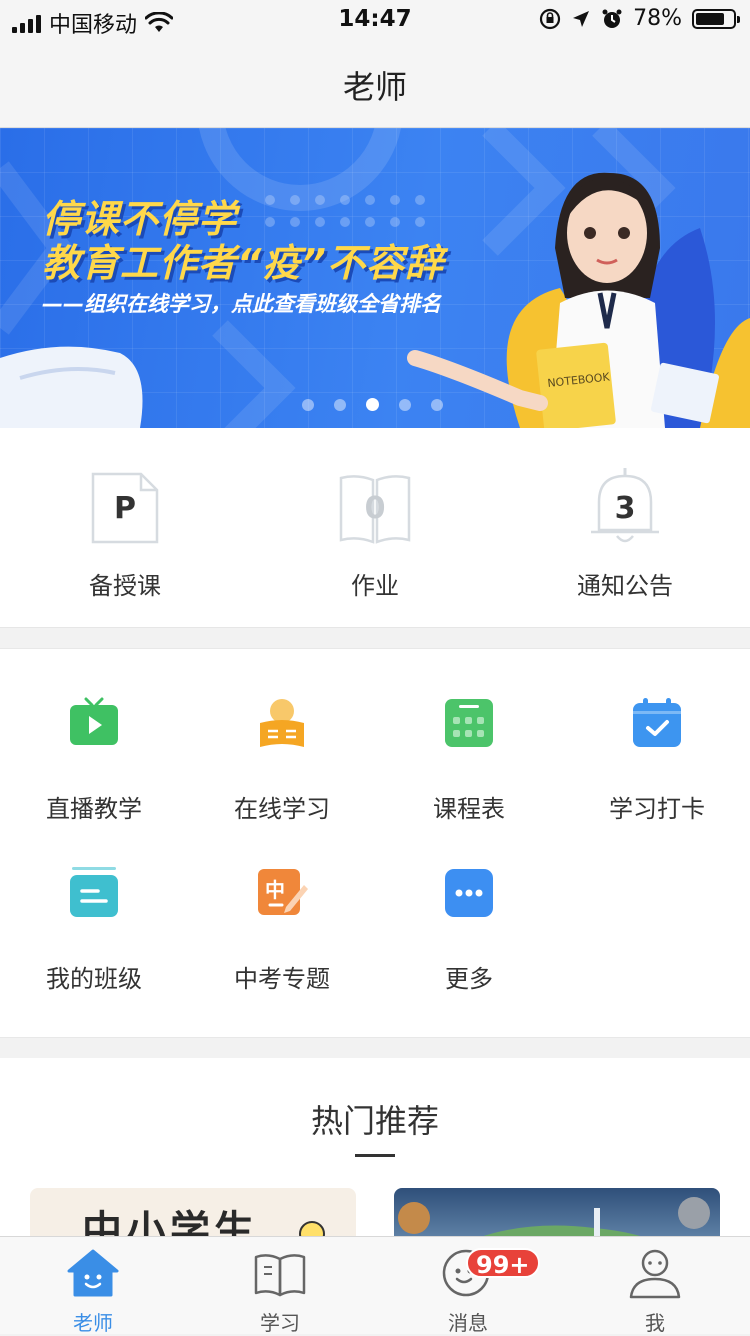 The image size is (750, 1336). I want to click on calendar-check-icon, so click(657, 723).